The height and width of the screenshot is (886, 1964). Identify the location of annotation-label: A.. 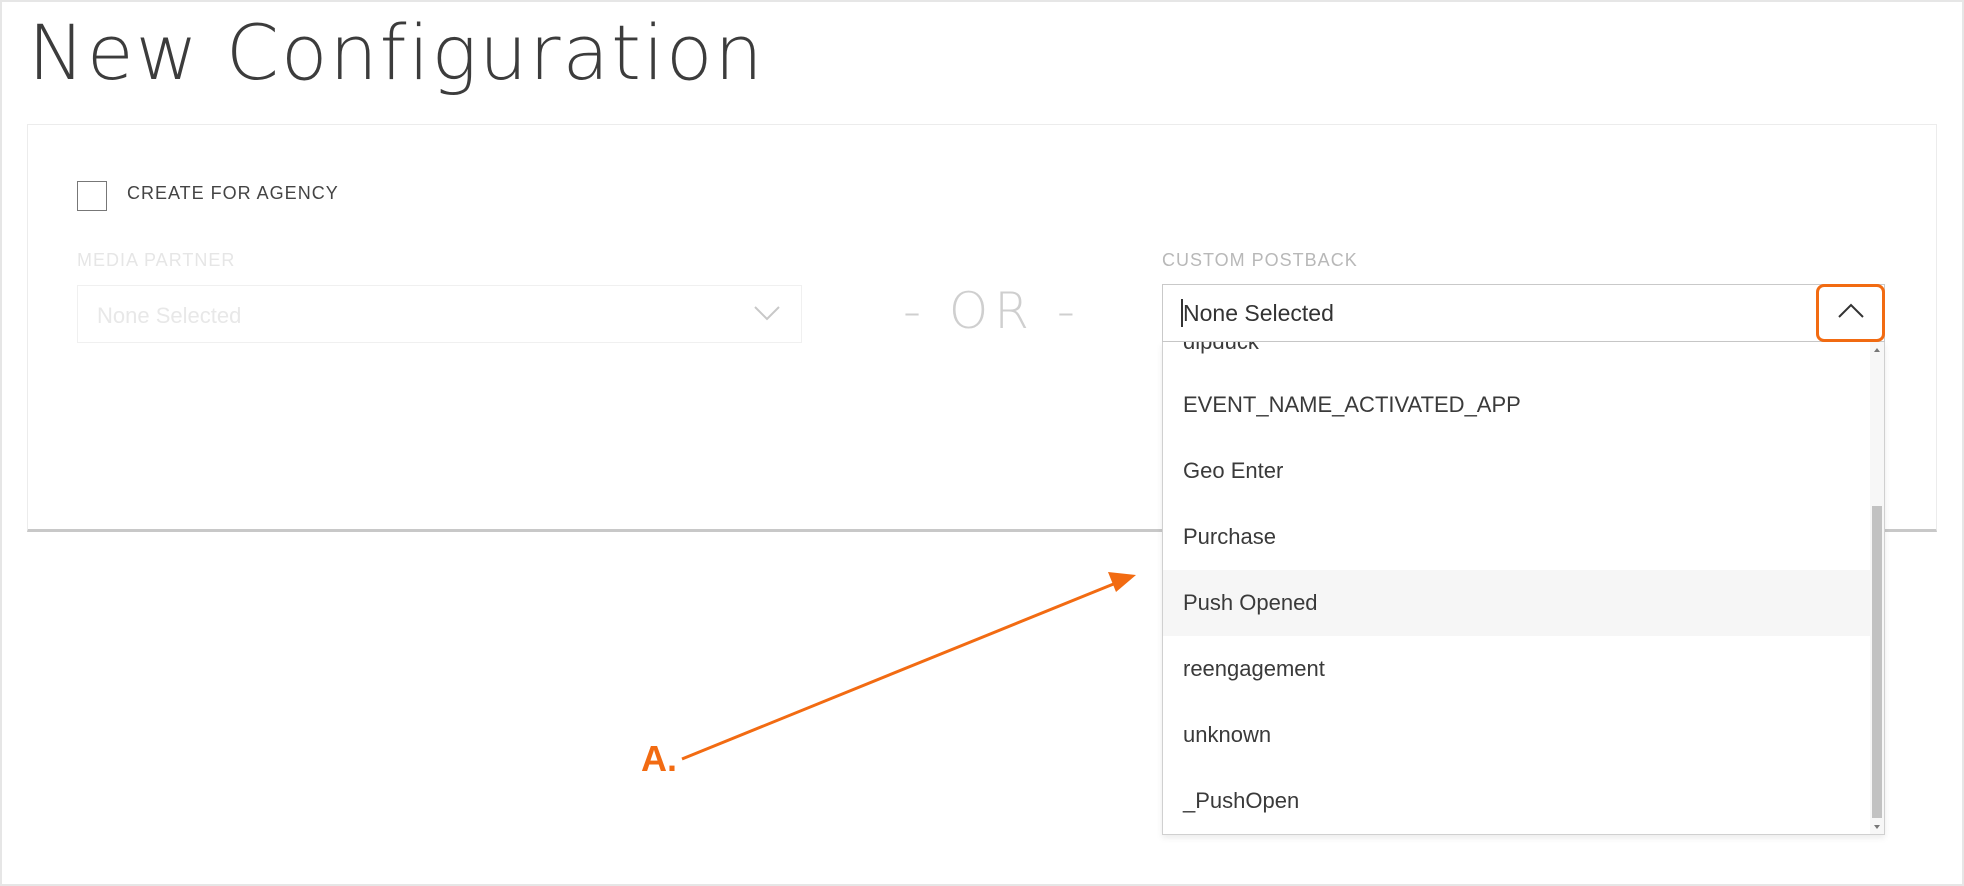
(659, 758).